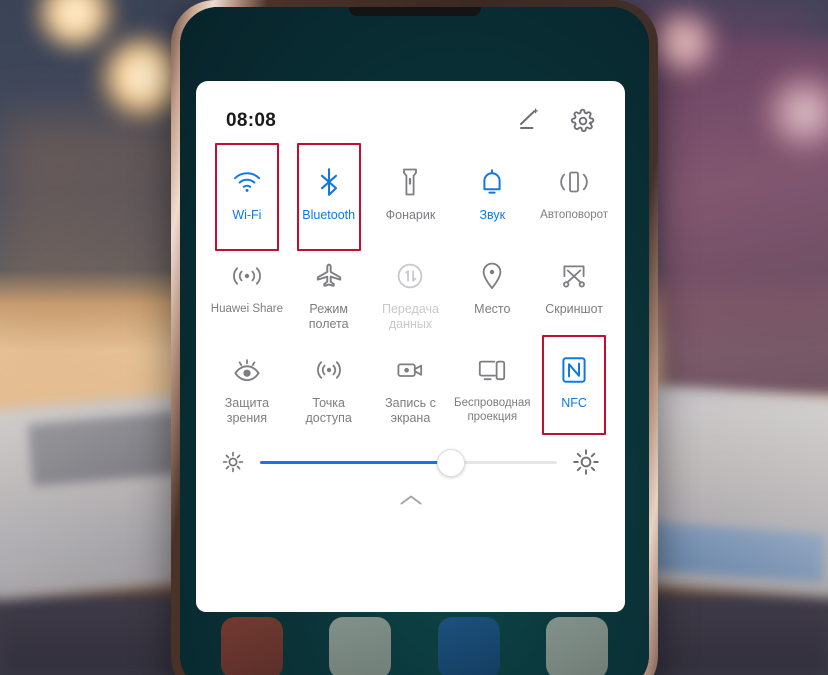  Describe the element at coordinates (247, 410) in the screenshot. I see `toggle-label: Защита зрения` at that location.